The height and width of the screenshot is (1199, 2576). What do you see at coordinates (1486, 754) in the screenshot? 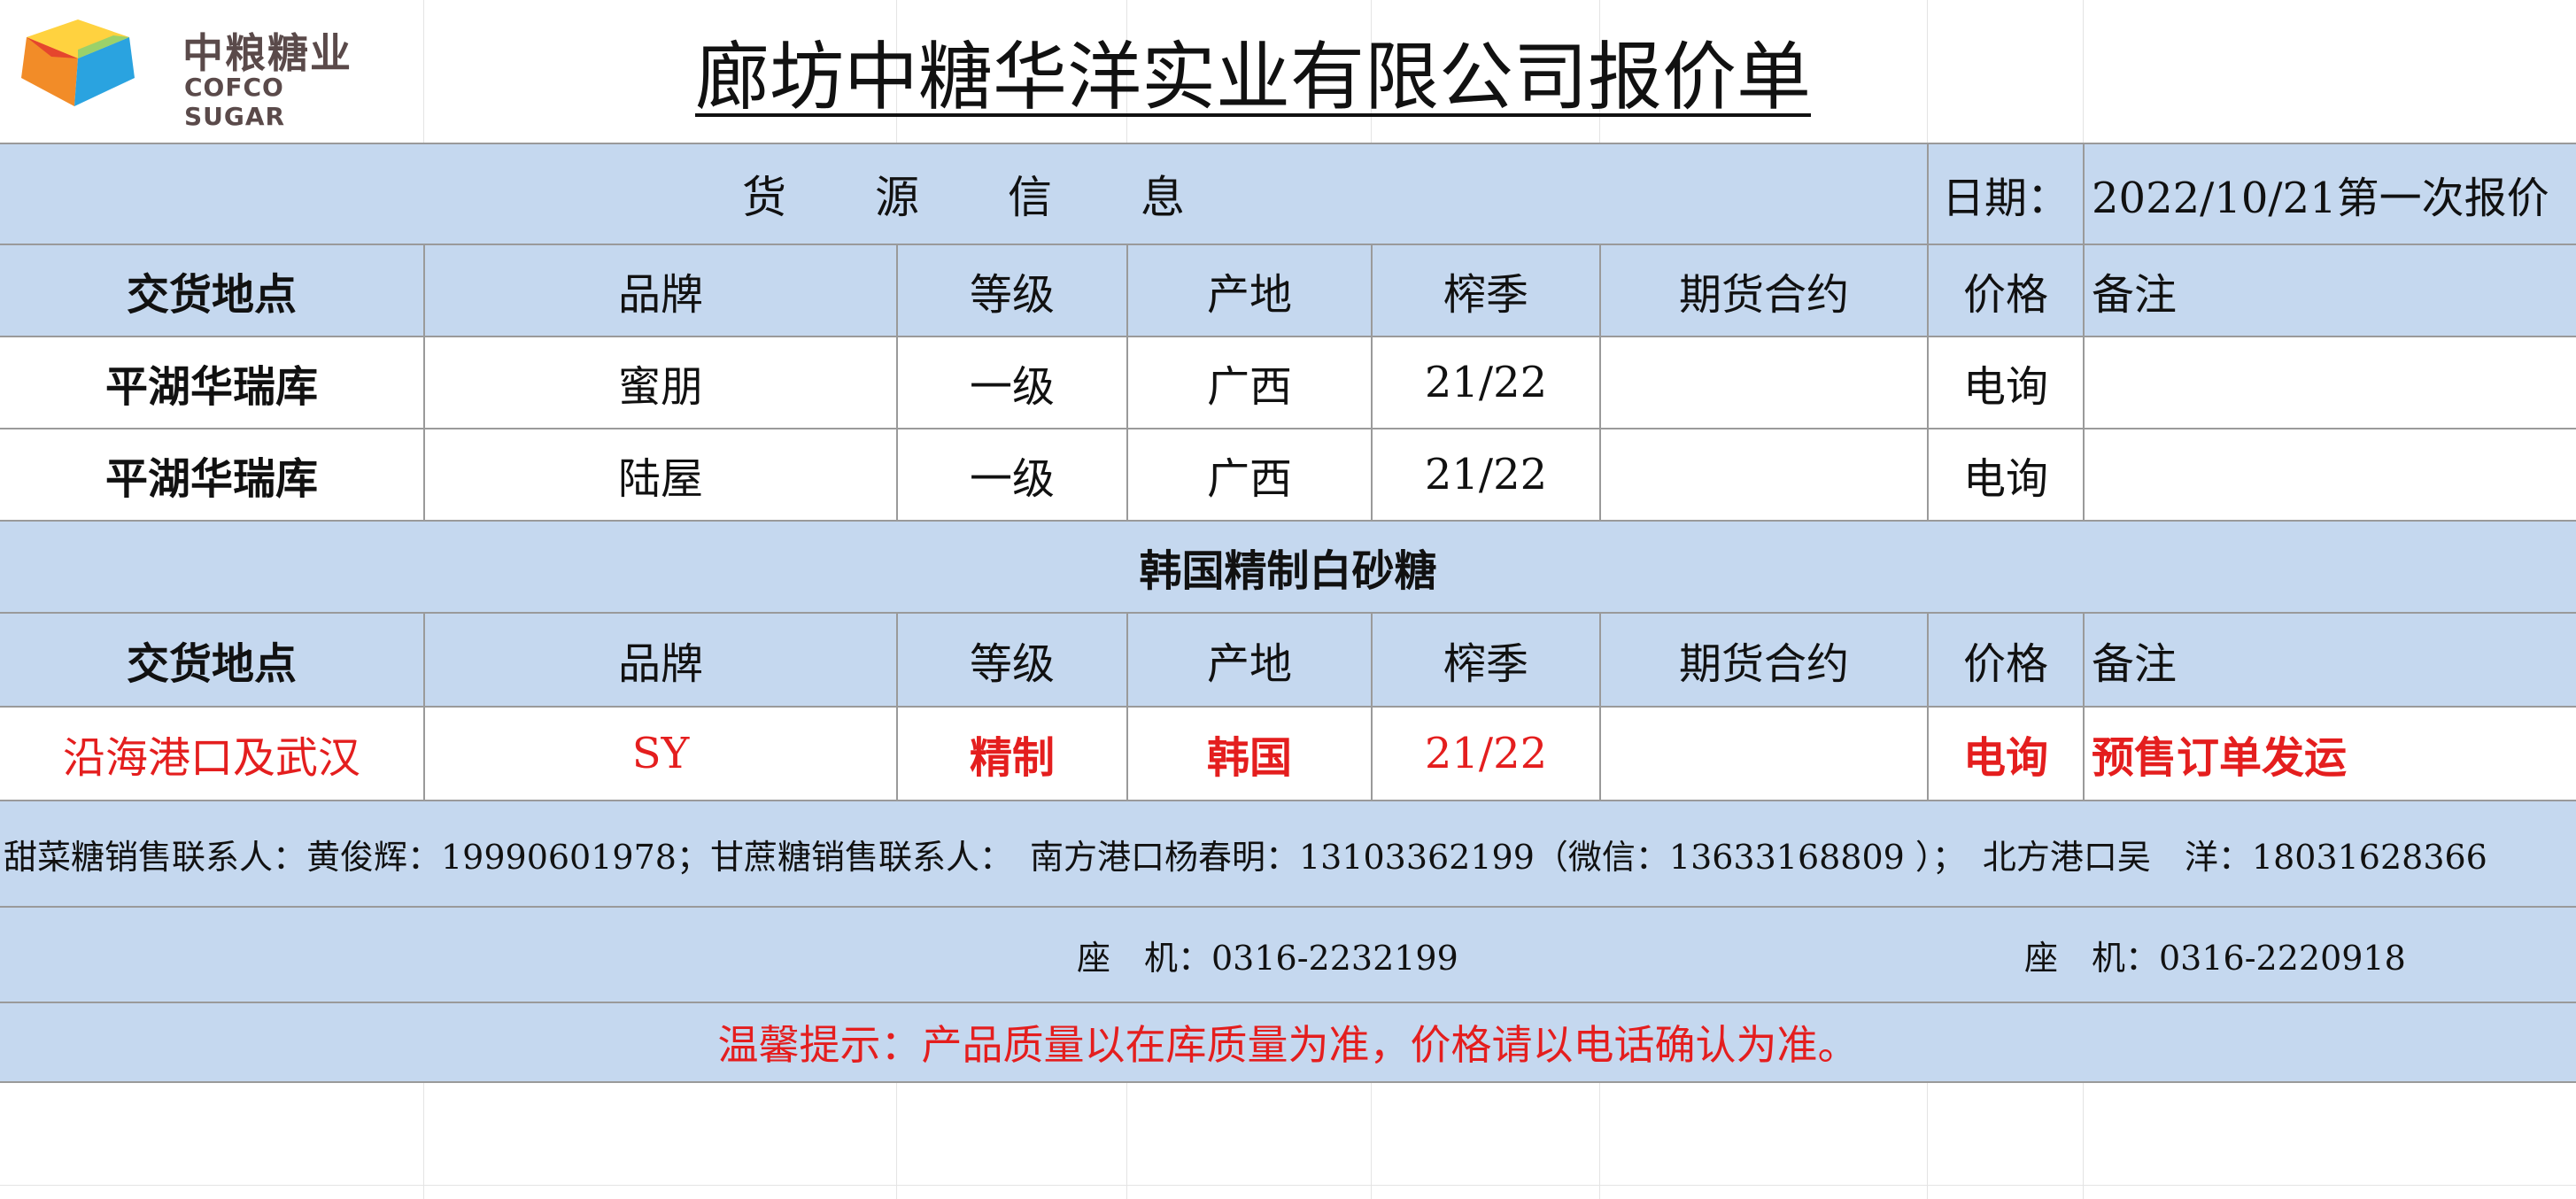
I see `table-row-3-season: 21/22` at bounding box center [1486, 754].